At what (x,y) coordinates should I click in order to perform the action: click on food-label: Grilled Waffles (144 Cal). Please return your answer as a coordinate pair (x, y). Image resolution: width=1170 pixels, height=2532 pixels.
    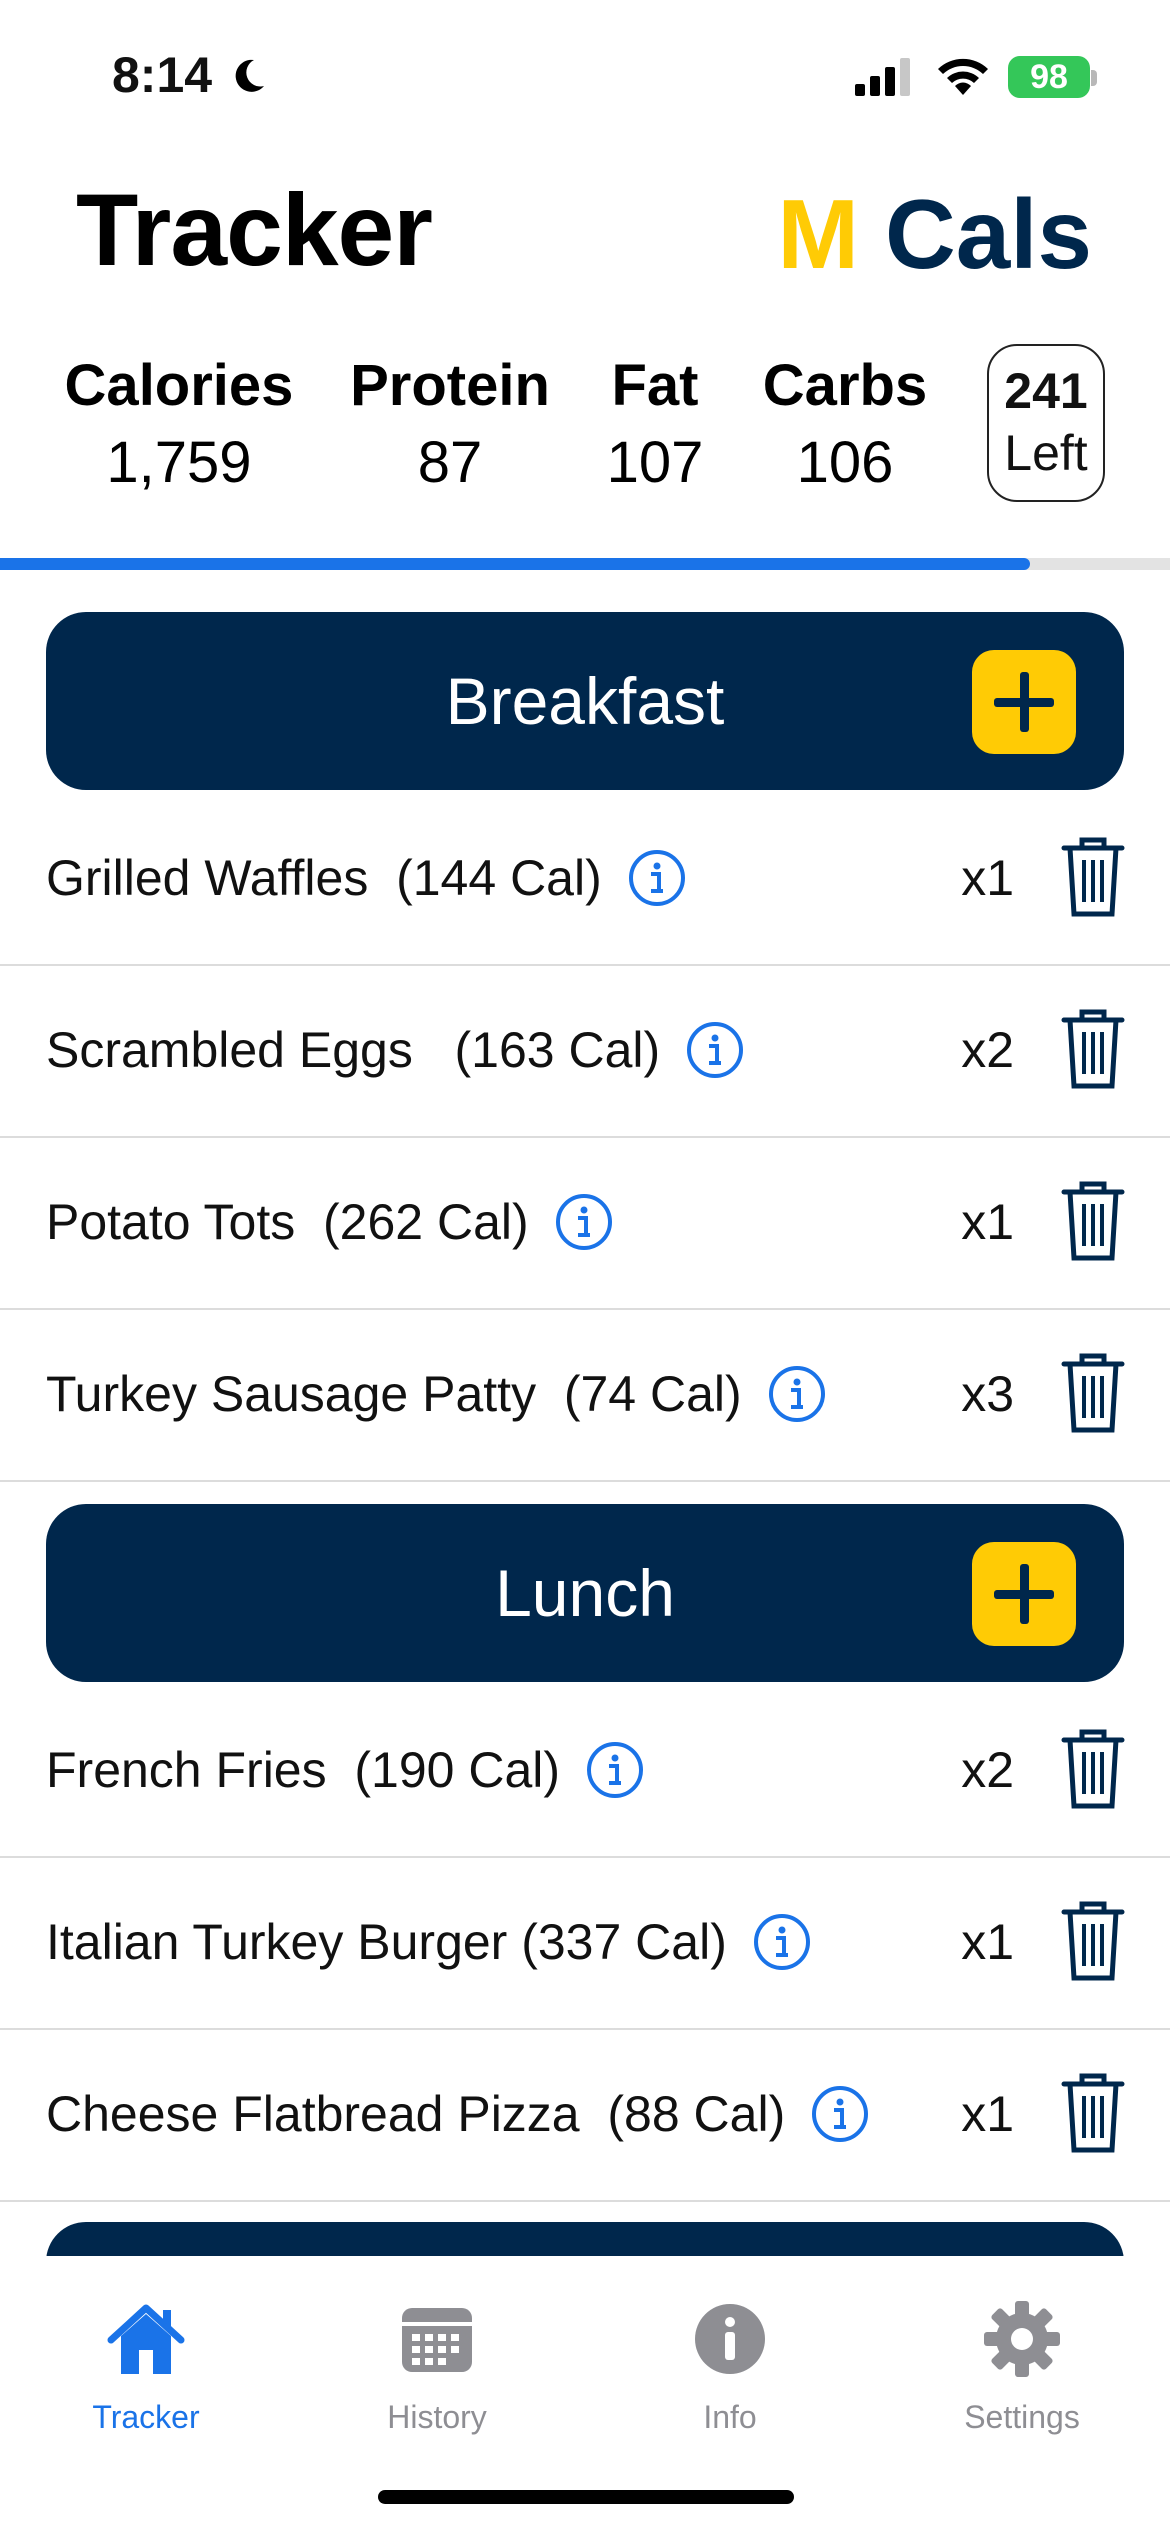
    Looking at the image, I should click on (324, 878).